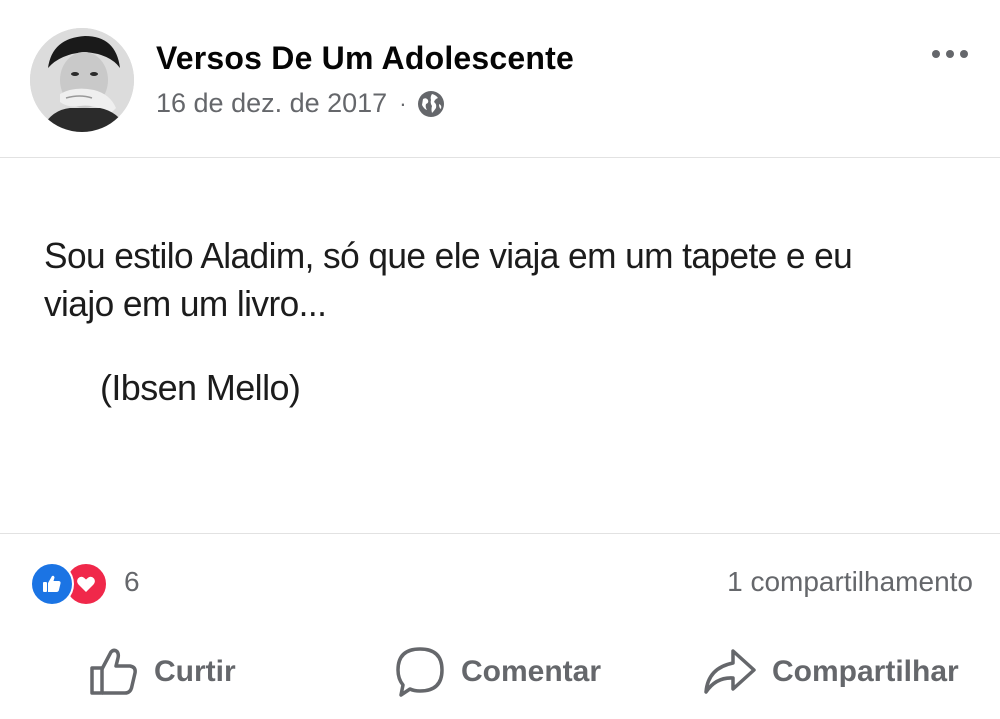 Image resolution: width=1000 pixels, height=719 pixels. Describe the element at coordinates (200, 387) in the screenshot. I see `quote-attribution: (Ibsen Mello)` at that location.